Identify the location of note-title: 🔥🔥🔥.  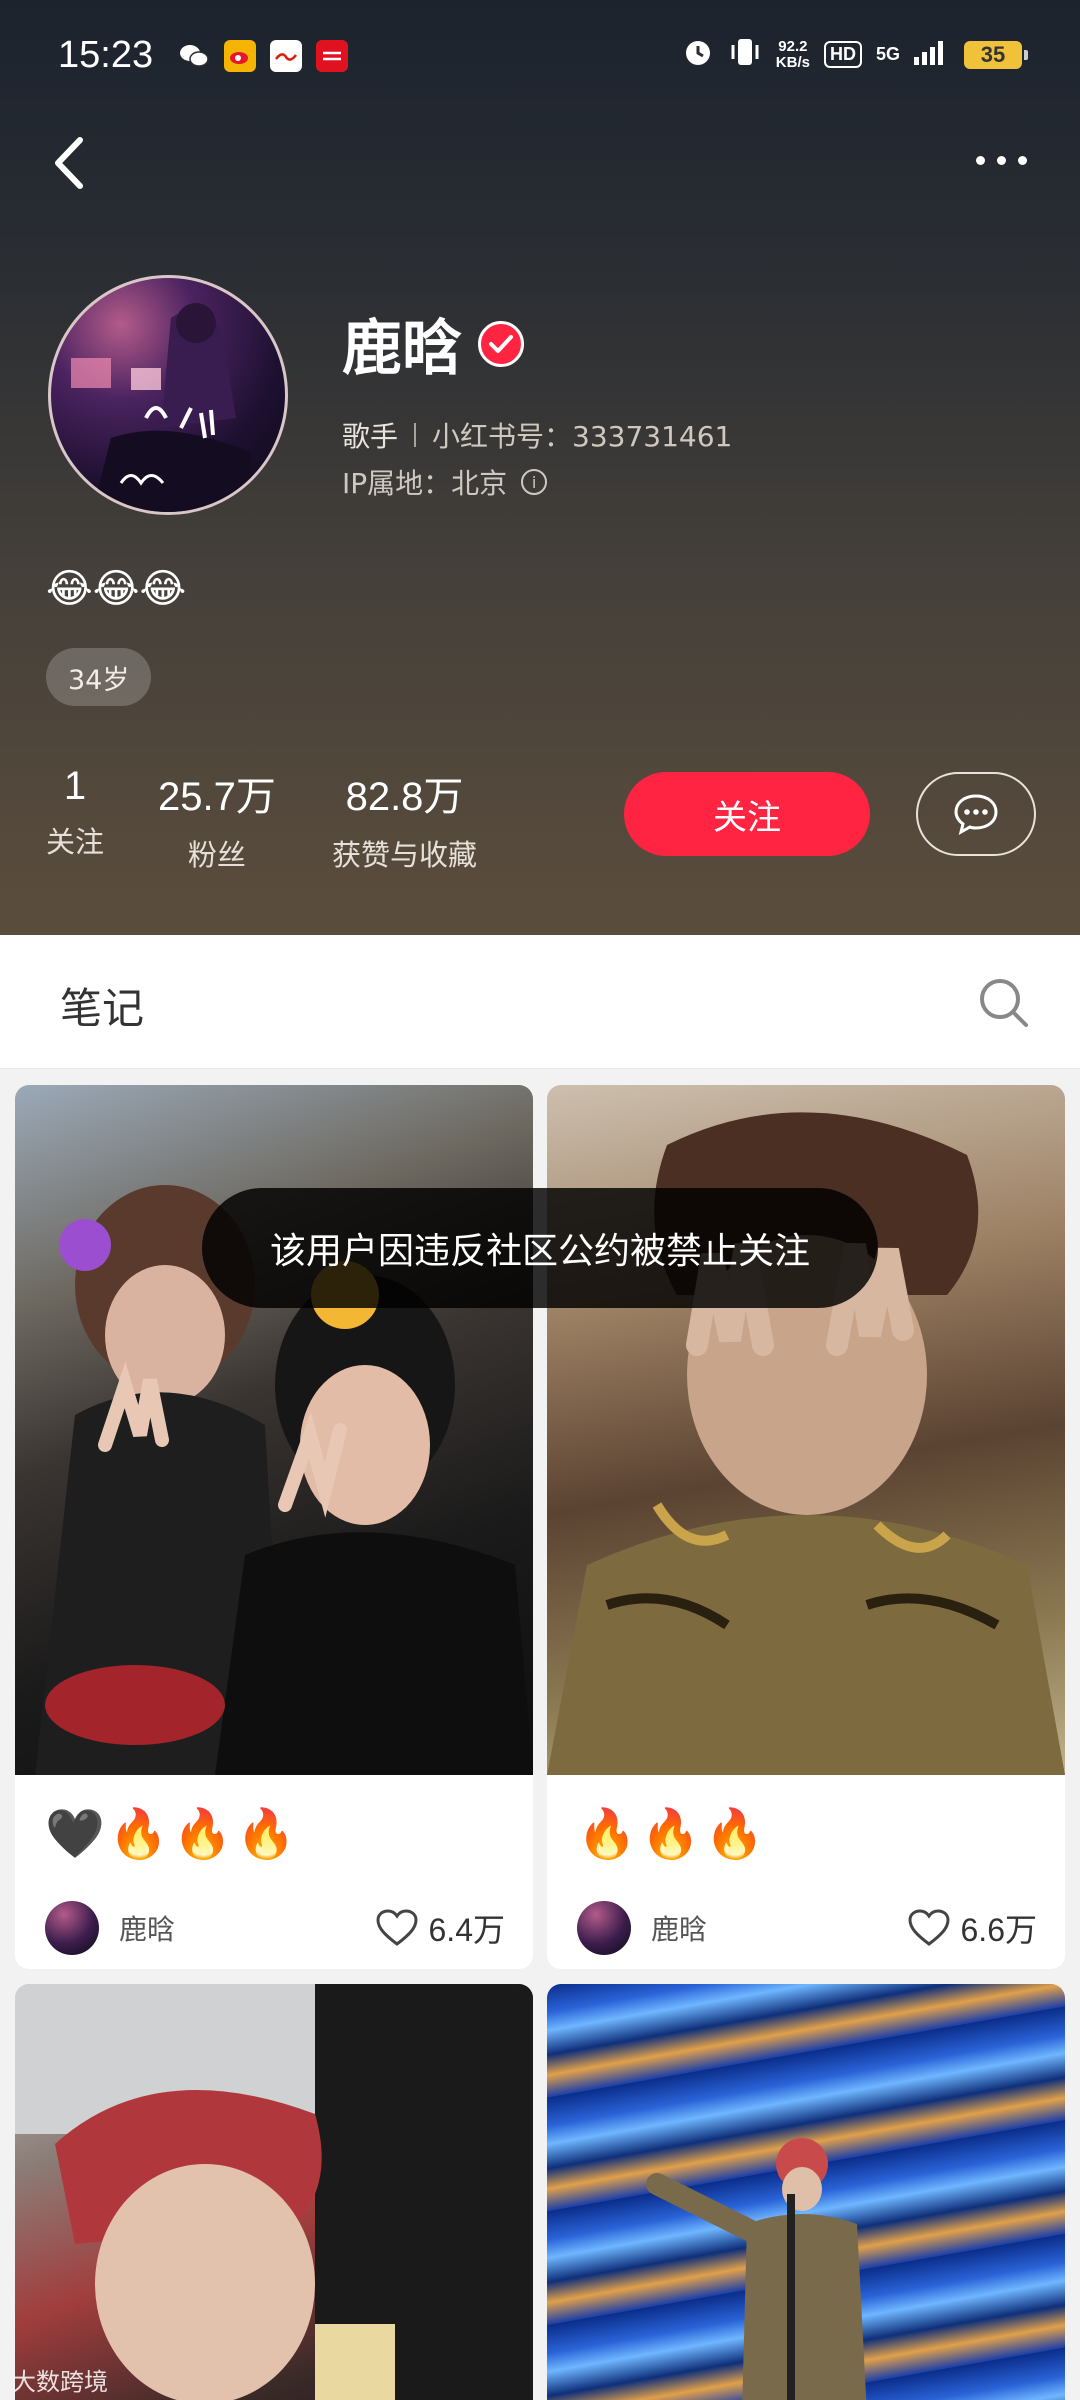
(673, 1834).